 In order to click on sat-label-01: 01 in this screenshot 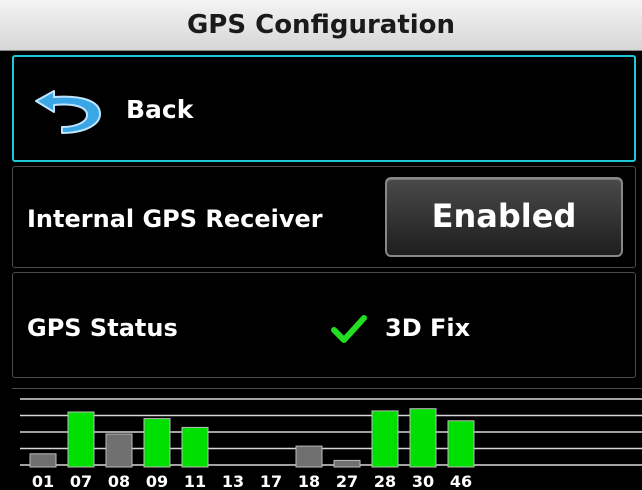, I will do `click(43, 481)`.